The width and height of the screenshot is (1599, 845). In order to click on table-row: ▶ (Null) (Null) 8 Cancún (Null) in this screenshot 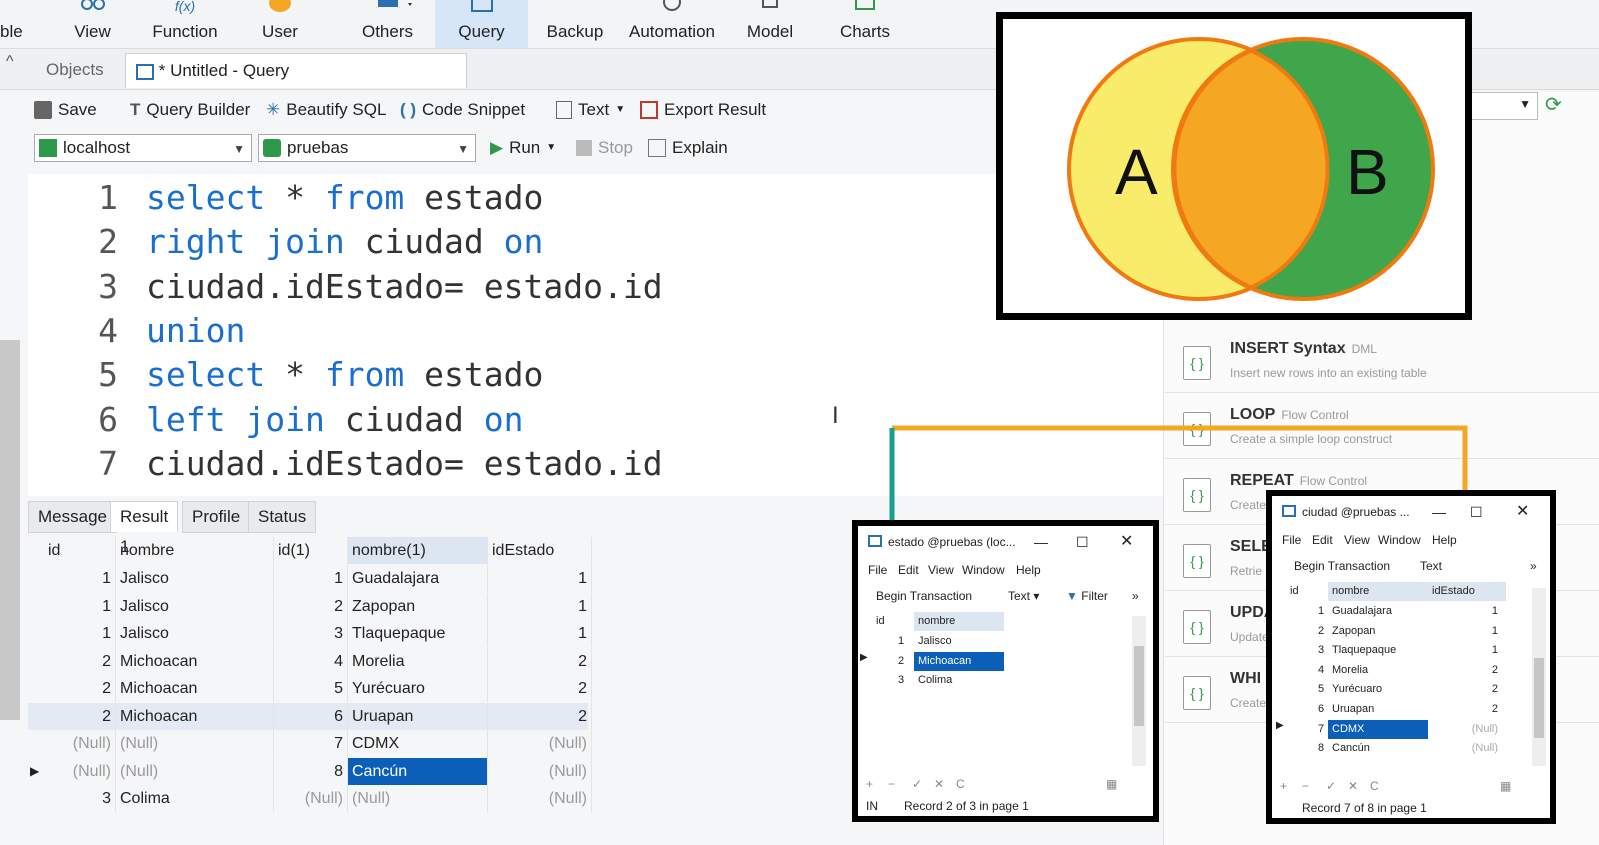, I will do `click(310, 771)`.